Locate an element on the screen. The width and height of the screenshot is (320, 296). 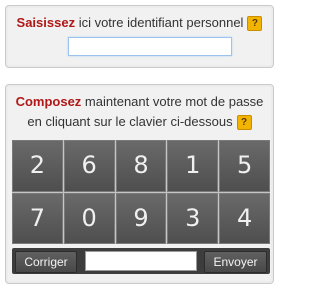
password-instruction-line1: Composez maintenant votre mot de passe is located at coordinates (139, 101).